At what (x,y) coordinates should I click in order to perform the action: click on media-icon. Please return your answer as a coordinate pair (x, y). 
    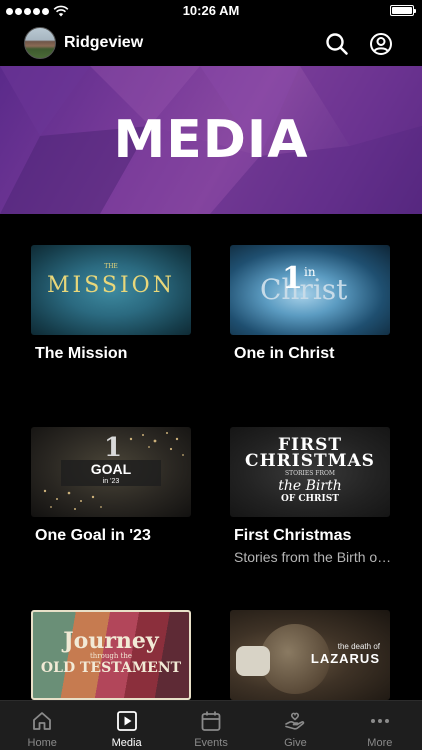
    Looking at the image, I should click on (126, 721).